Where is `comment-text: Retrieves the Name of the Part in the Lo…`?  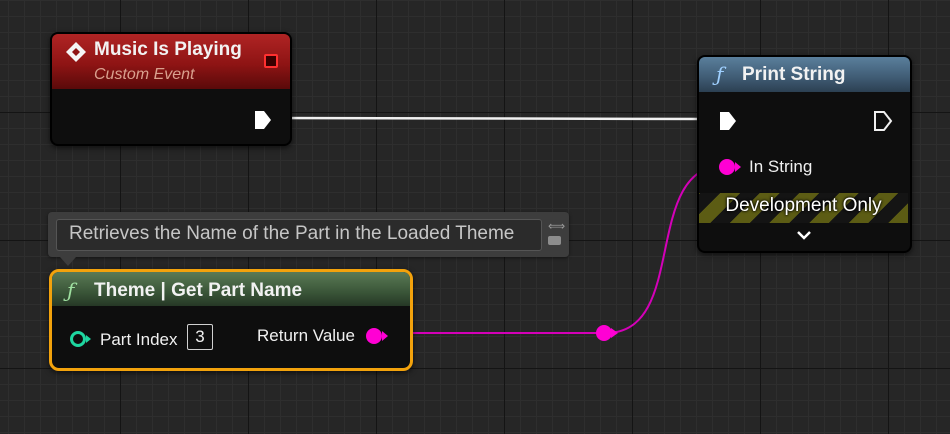 comment-text: Retrieves the Name of the Part in the Lo… is located at coordinates (292, 233).